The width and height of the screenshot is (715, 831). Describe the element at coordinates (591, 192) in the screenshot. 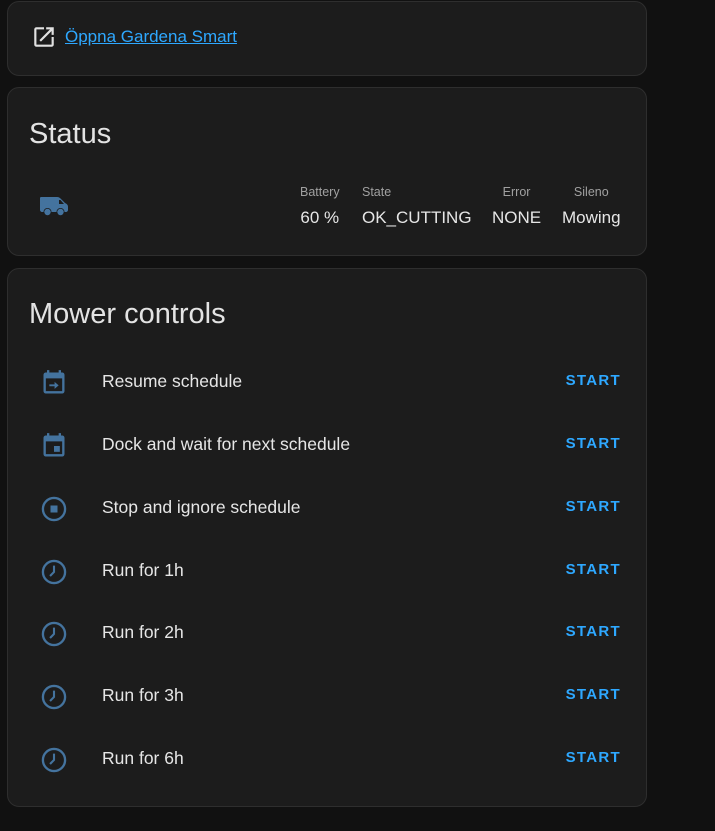

I see `sileno-label: Sileno` at that location.